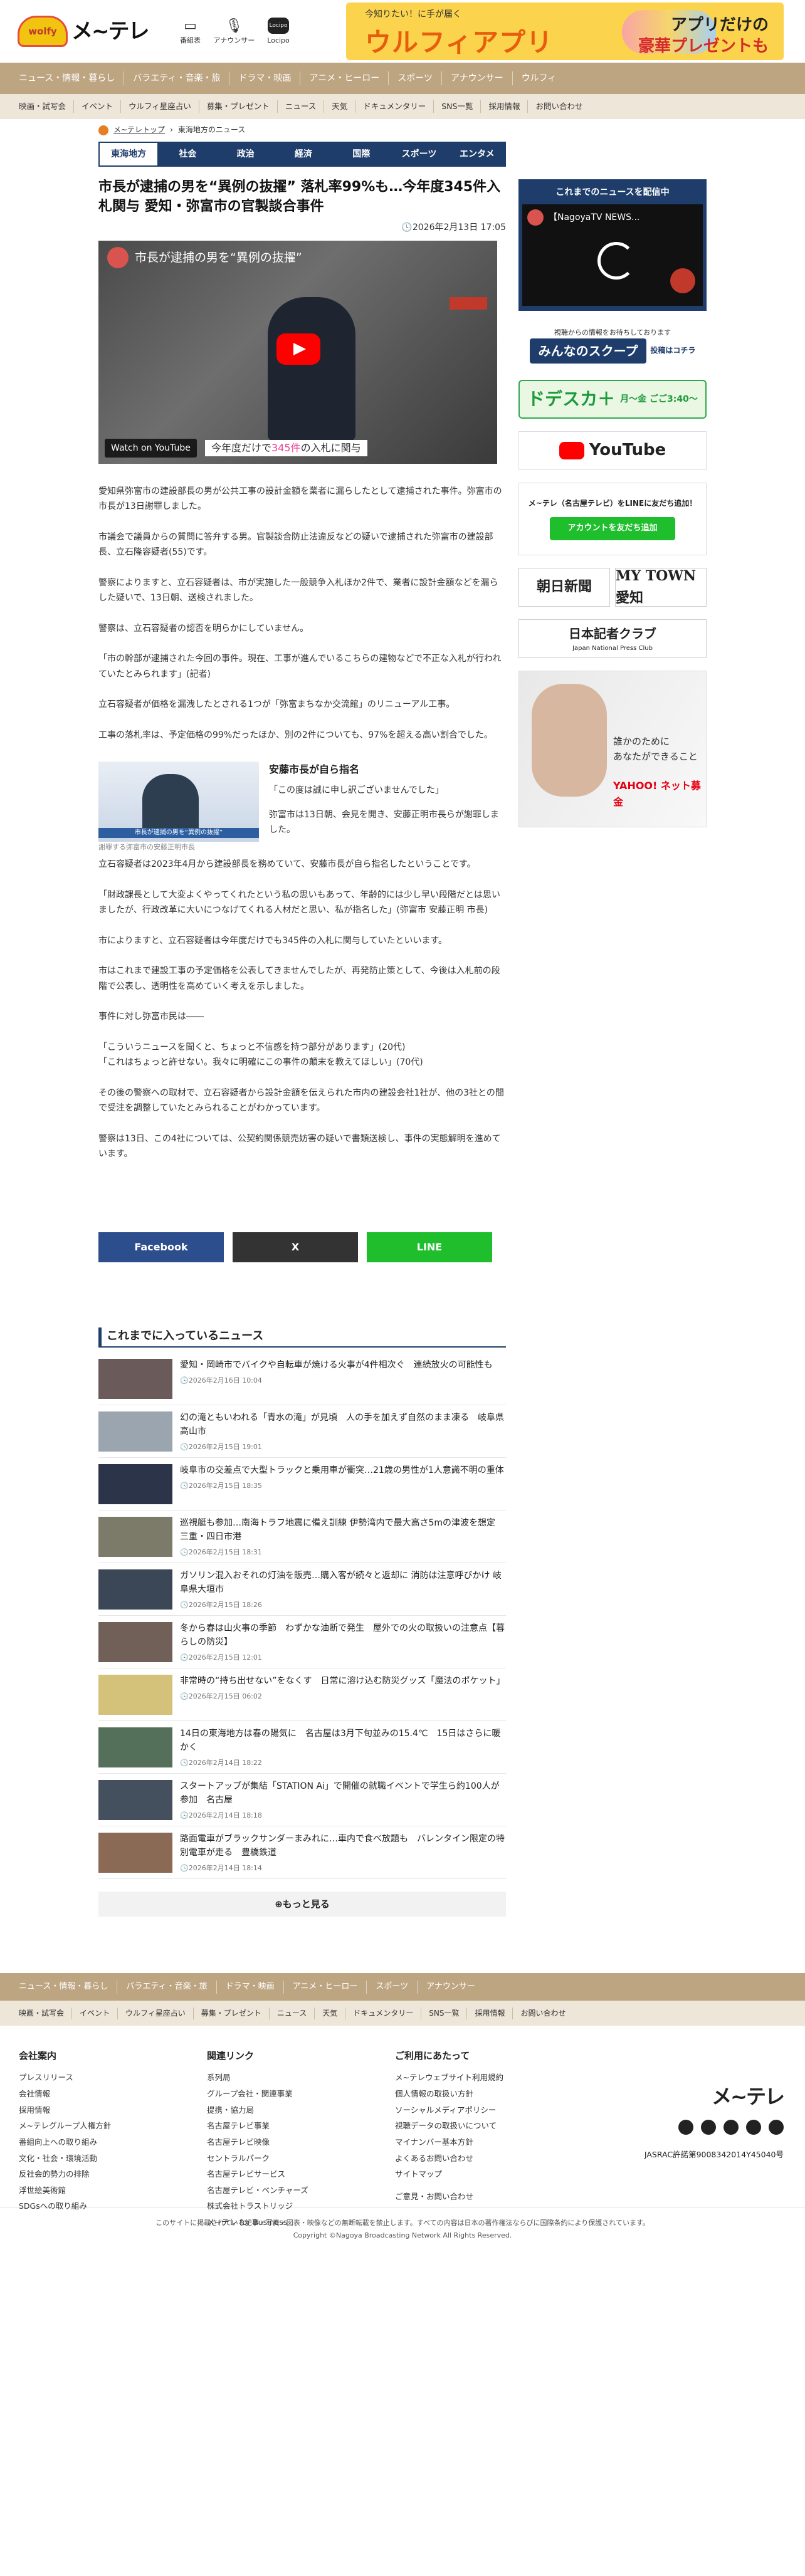 The width and height of the screenshot is (805, 2576). Describe the element at coordinates (489, 2174) in the screenshot. I see `footer-link: サイトマップ` at that location.